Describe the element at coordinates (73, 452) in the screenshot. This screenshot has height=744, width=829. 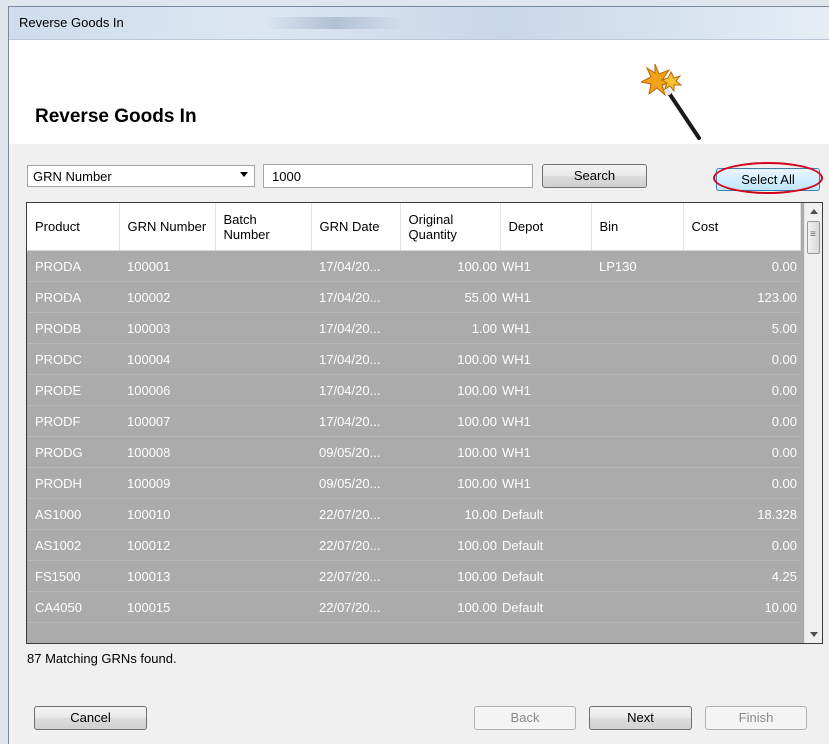
I see `cell-product: PRODG` at that location.